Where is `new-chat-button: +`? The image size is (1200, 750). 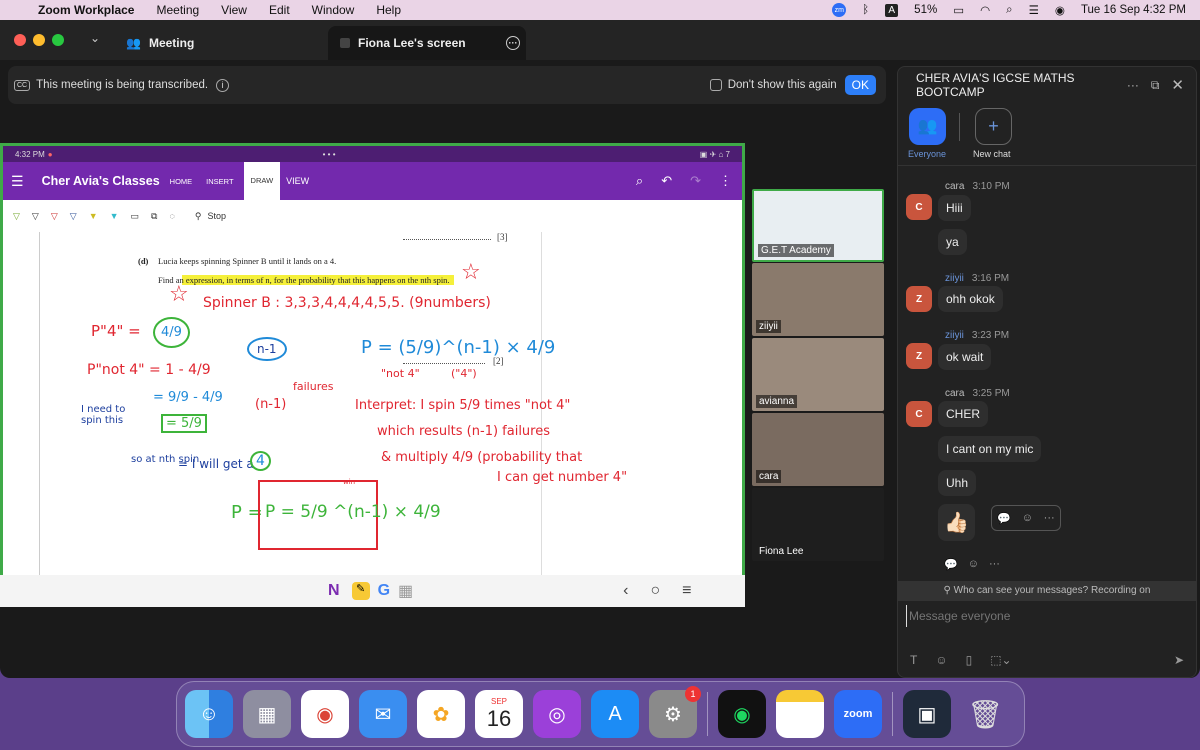 new-chat-button: + is located at coordinates (993, 126).